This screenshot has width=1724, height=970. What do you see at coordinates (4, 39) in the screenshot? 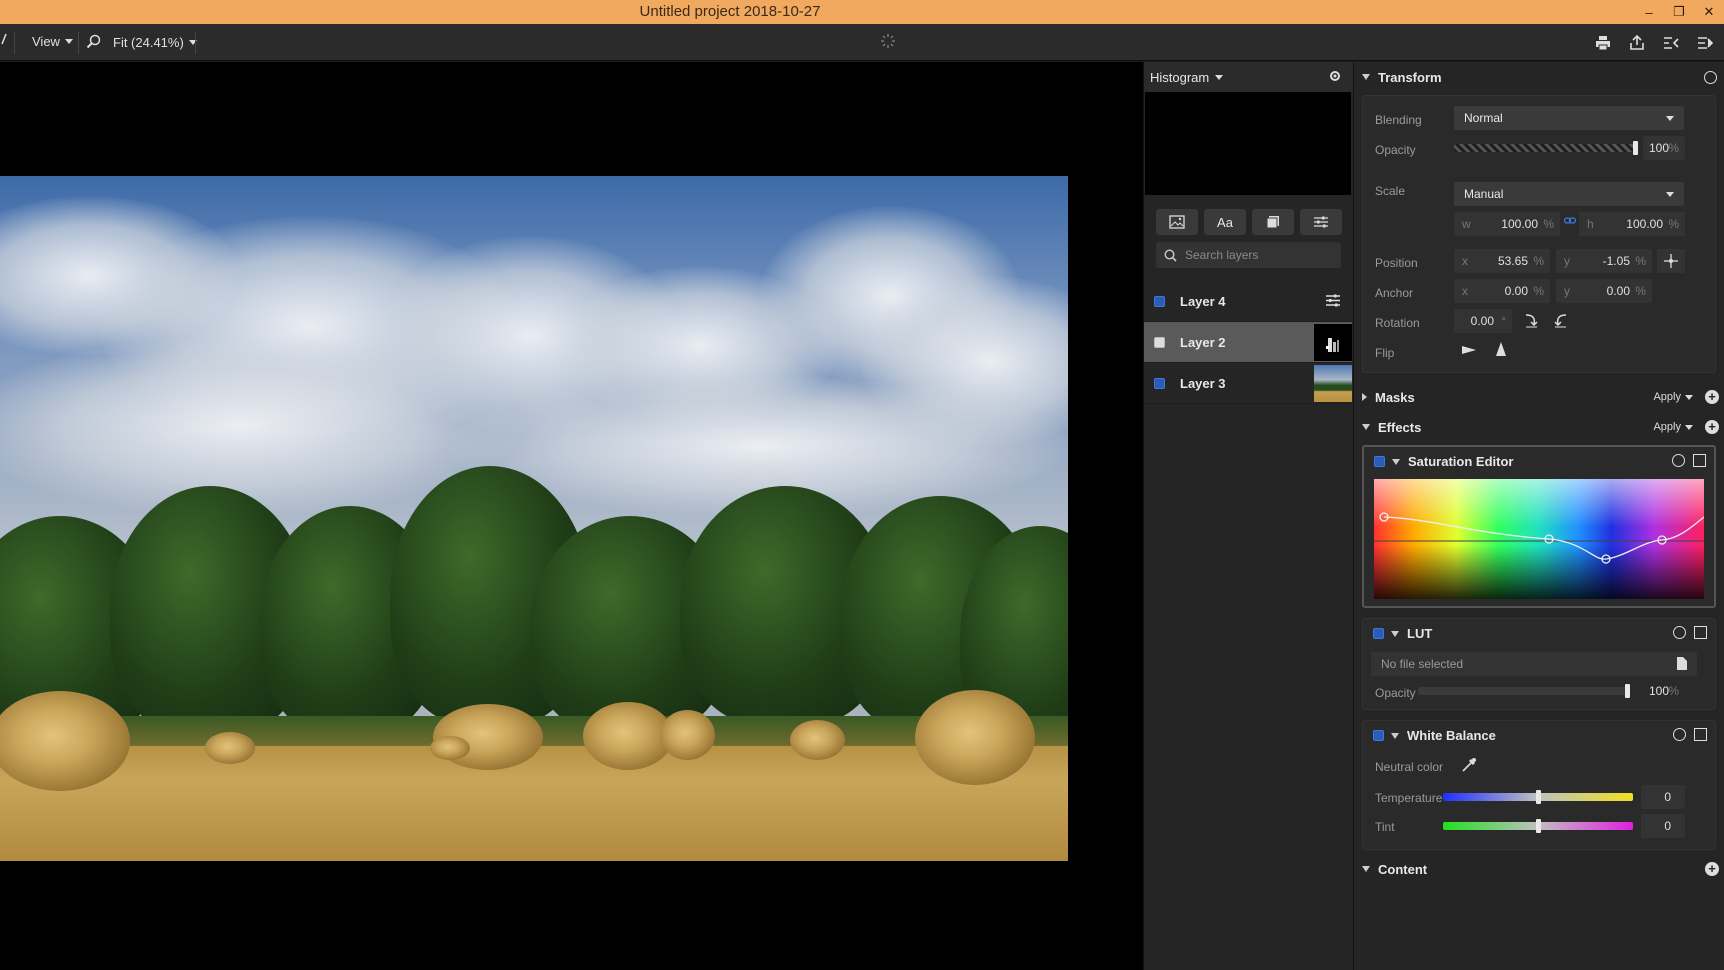
I see `back-icon` at bounding box center [4, 39].